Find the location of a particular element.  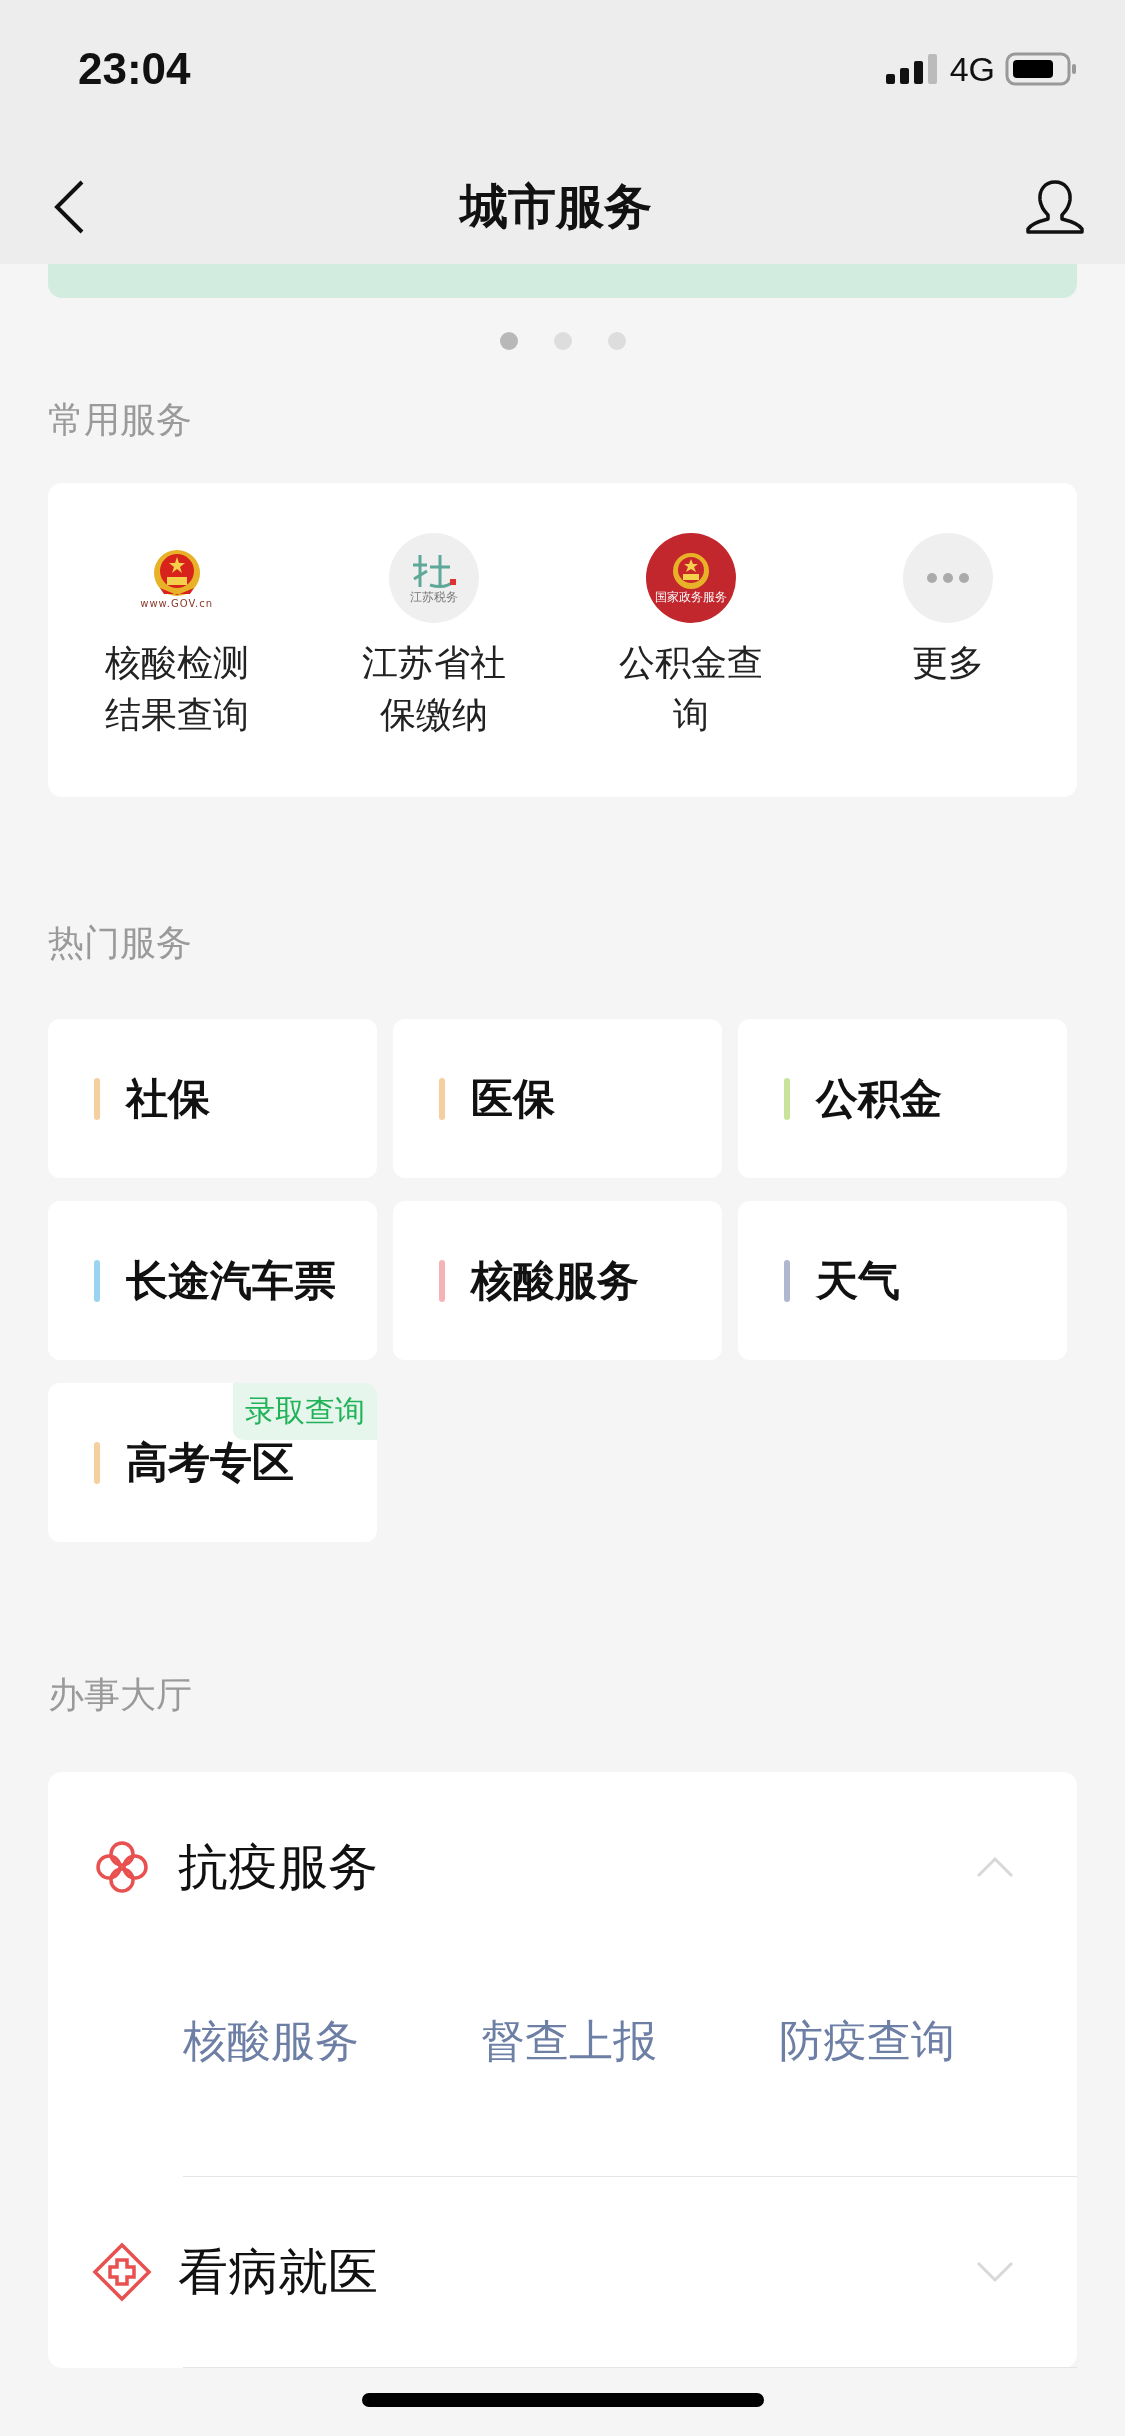

signal-icon is located at coordinates (912, 69).